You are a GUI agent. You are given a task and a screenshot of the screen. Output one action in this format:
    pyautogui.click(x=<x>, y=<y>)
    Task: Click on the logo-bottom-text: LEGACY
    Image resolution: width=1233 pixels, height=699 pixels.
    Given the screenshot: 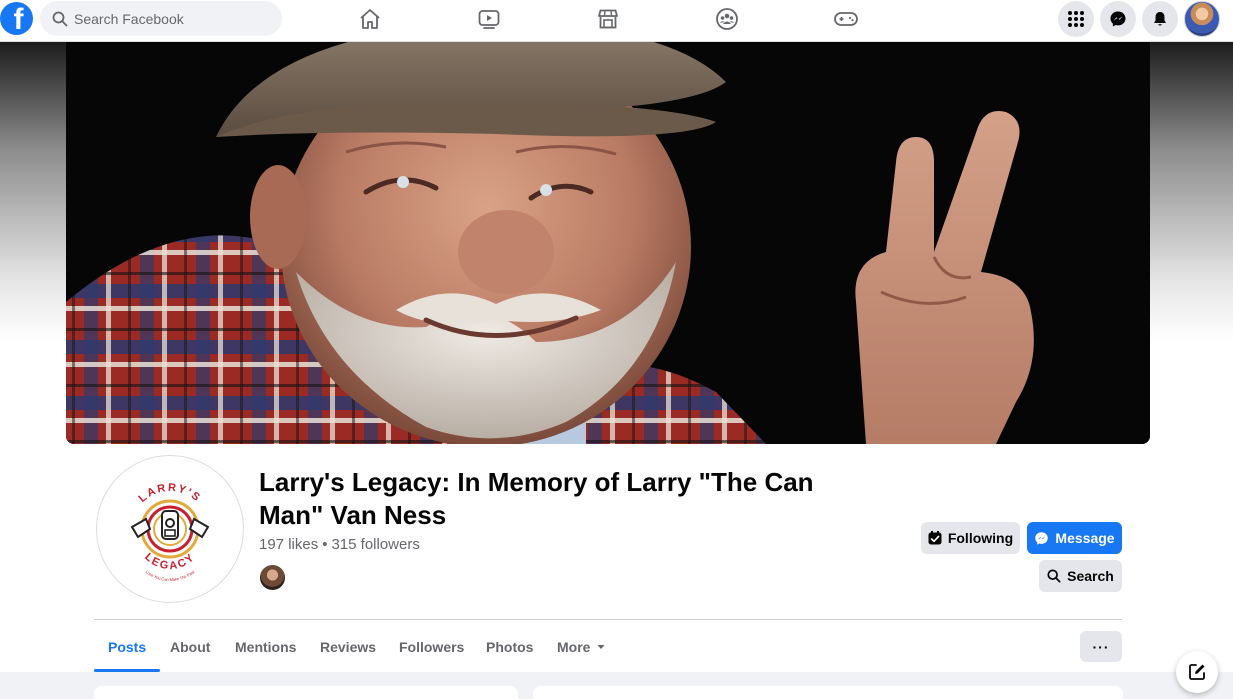 What is the action you would take?
    pyautogui.click(x=169, y=562)
    